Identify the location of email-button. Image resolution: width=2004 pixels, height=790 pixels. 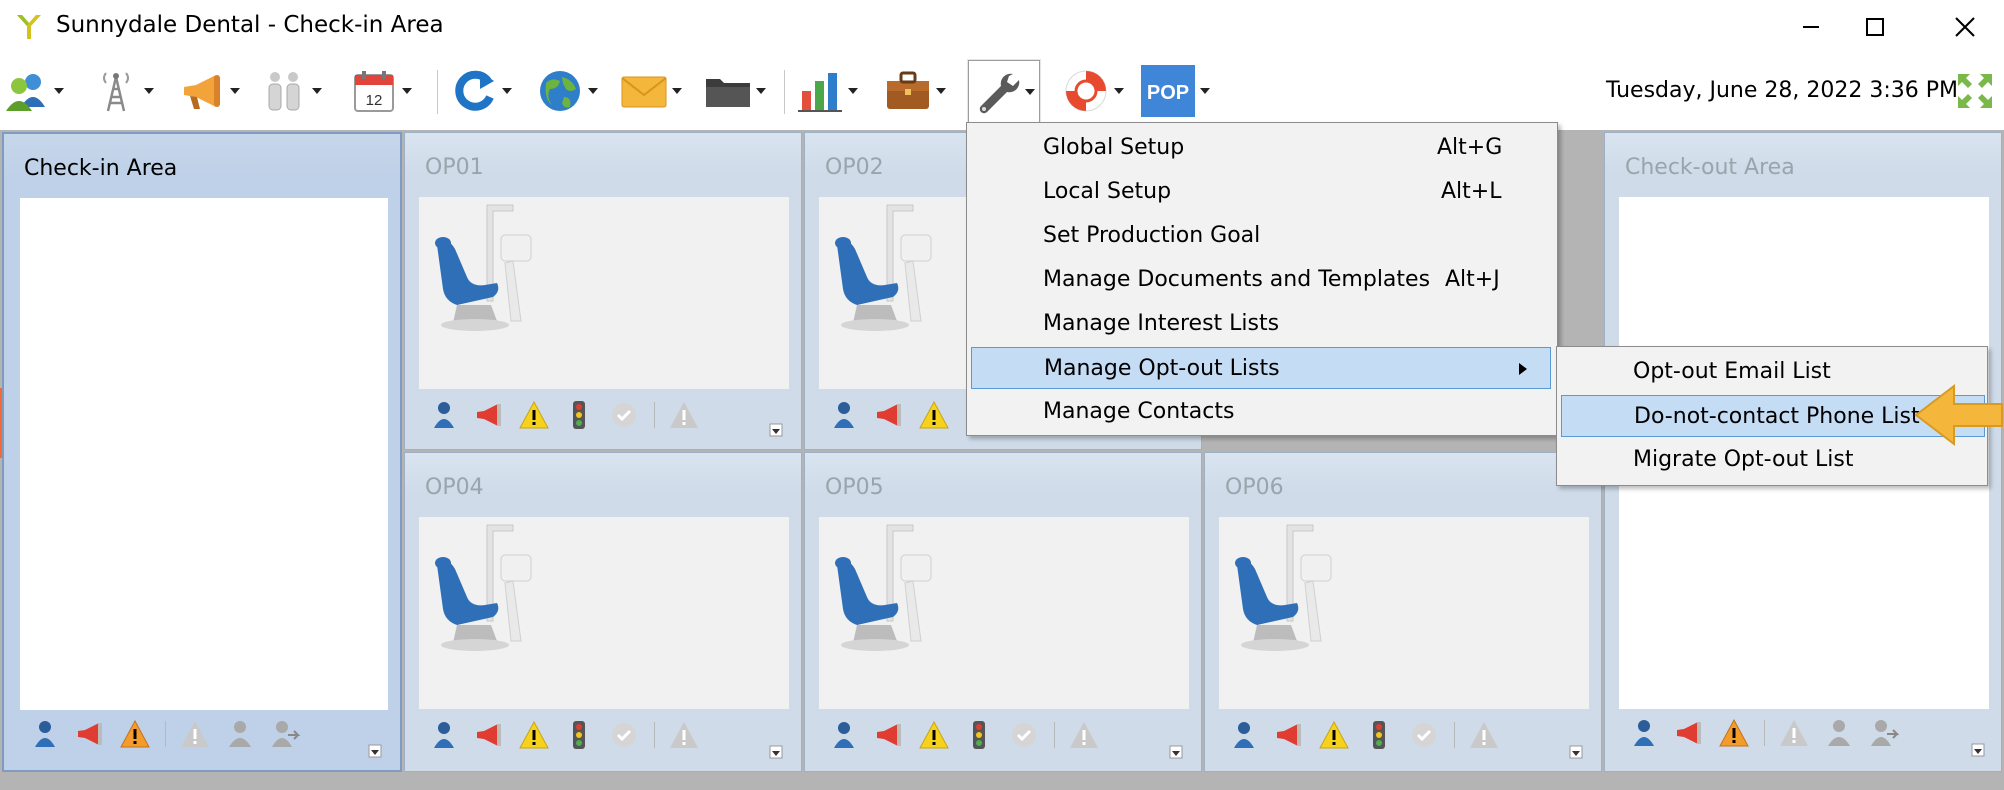
(651, 91).